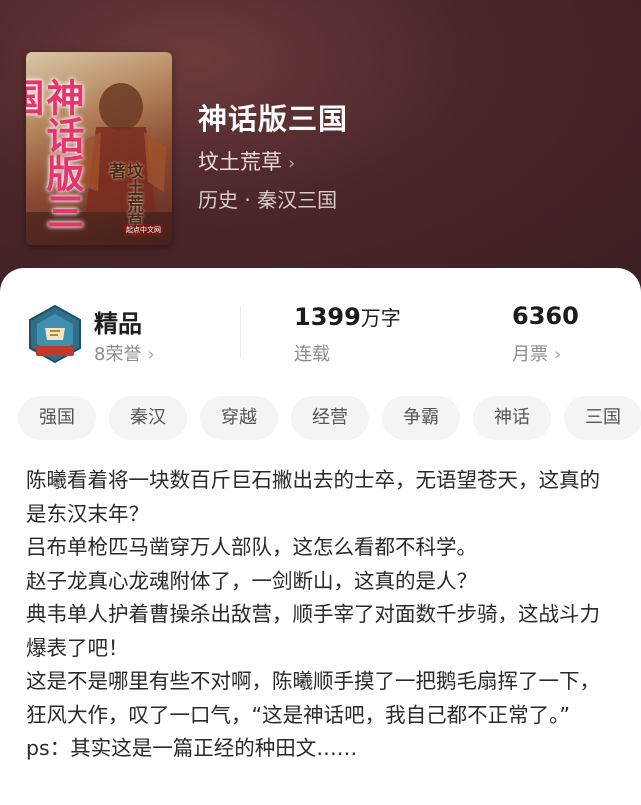  What do you see at coordinates (602, 418) in the screenshot?
I see `tag-chip: 三国` at bounding box center [602, 418].